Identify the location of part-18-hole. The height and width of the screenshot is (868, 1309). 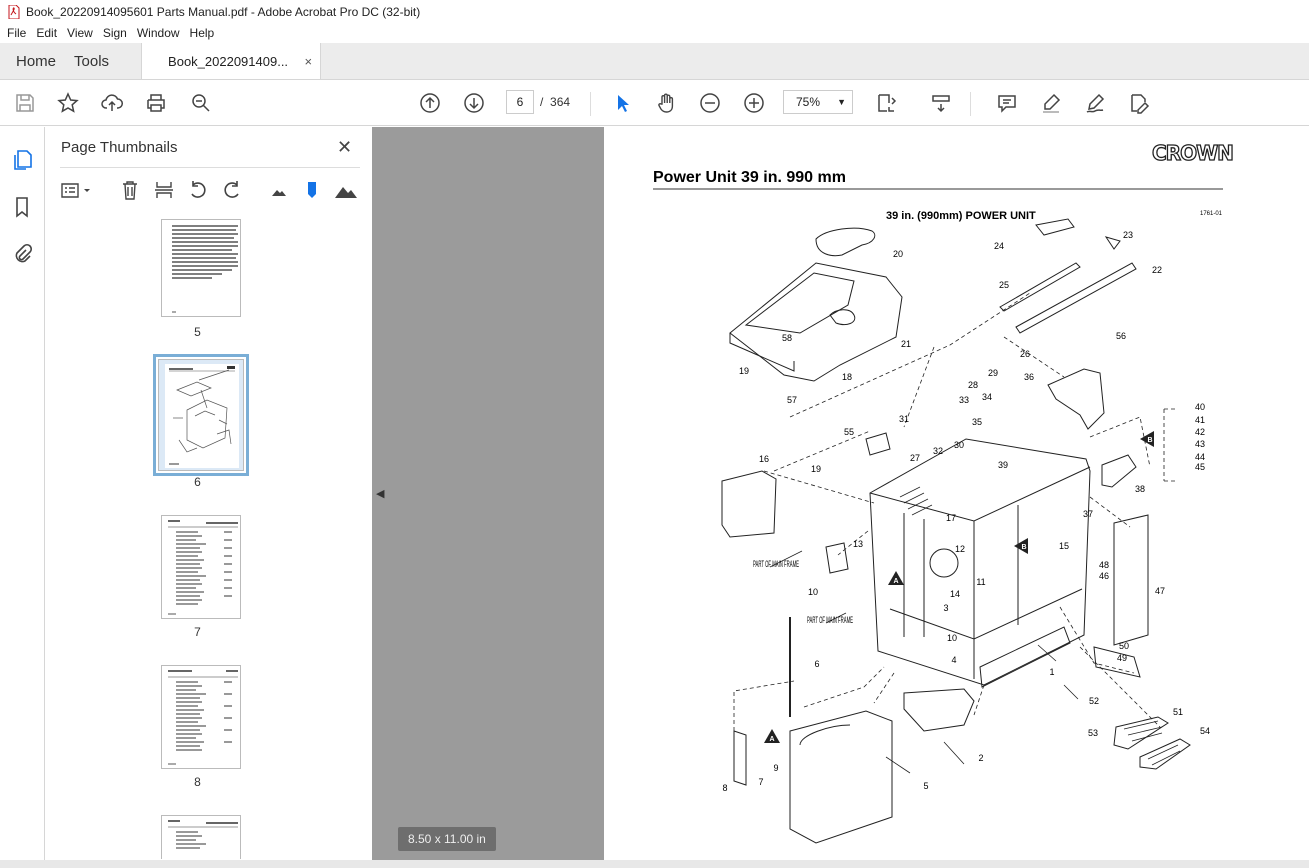
(842, 317).